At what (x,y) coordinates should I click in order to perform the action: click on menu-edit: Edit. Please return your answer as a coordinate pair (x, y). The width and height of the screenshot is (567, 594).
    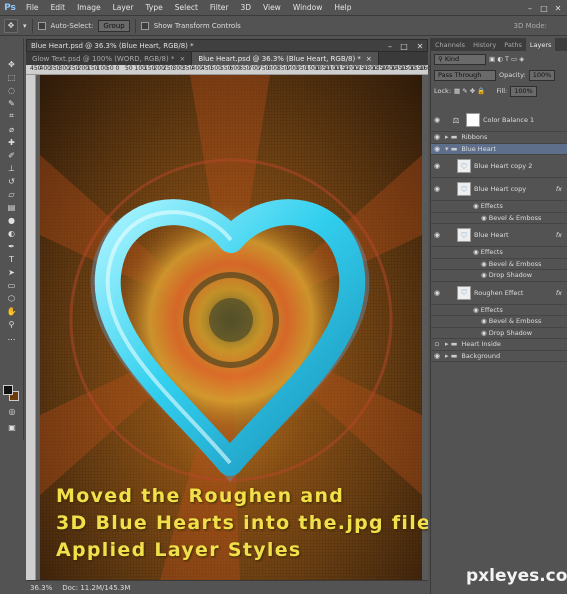
    Looking at the image, I should click on (58, 7).